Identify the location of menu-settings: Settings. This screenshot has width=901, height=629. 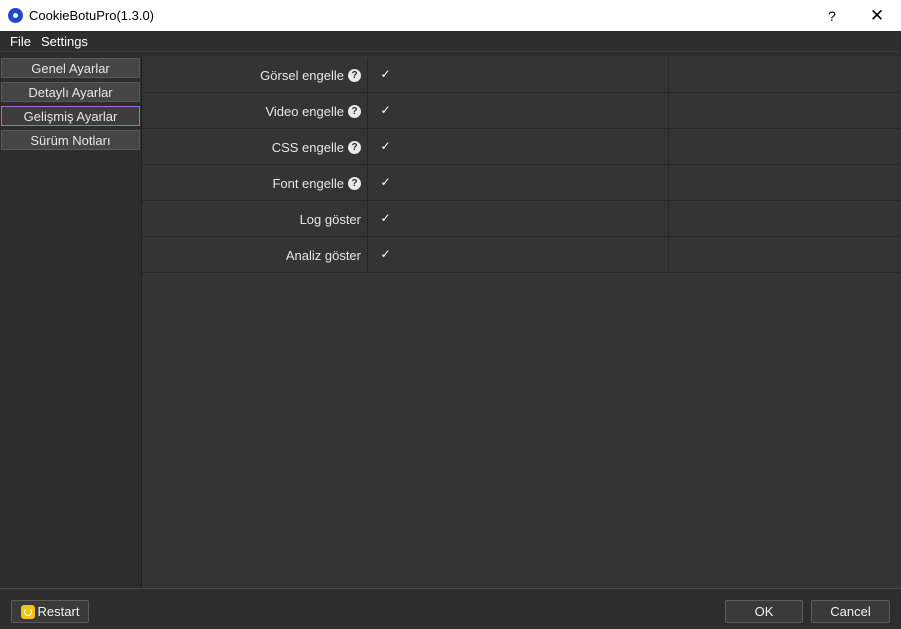
(64, 41).